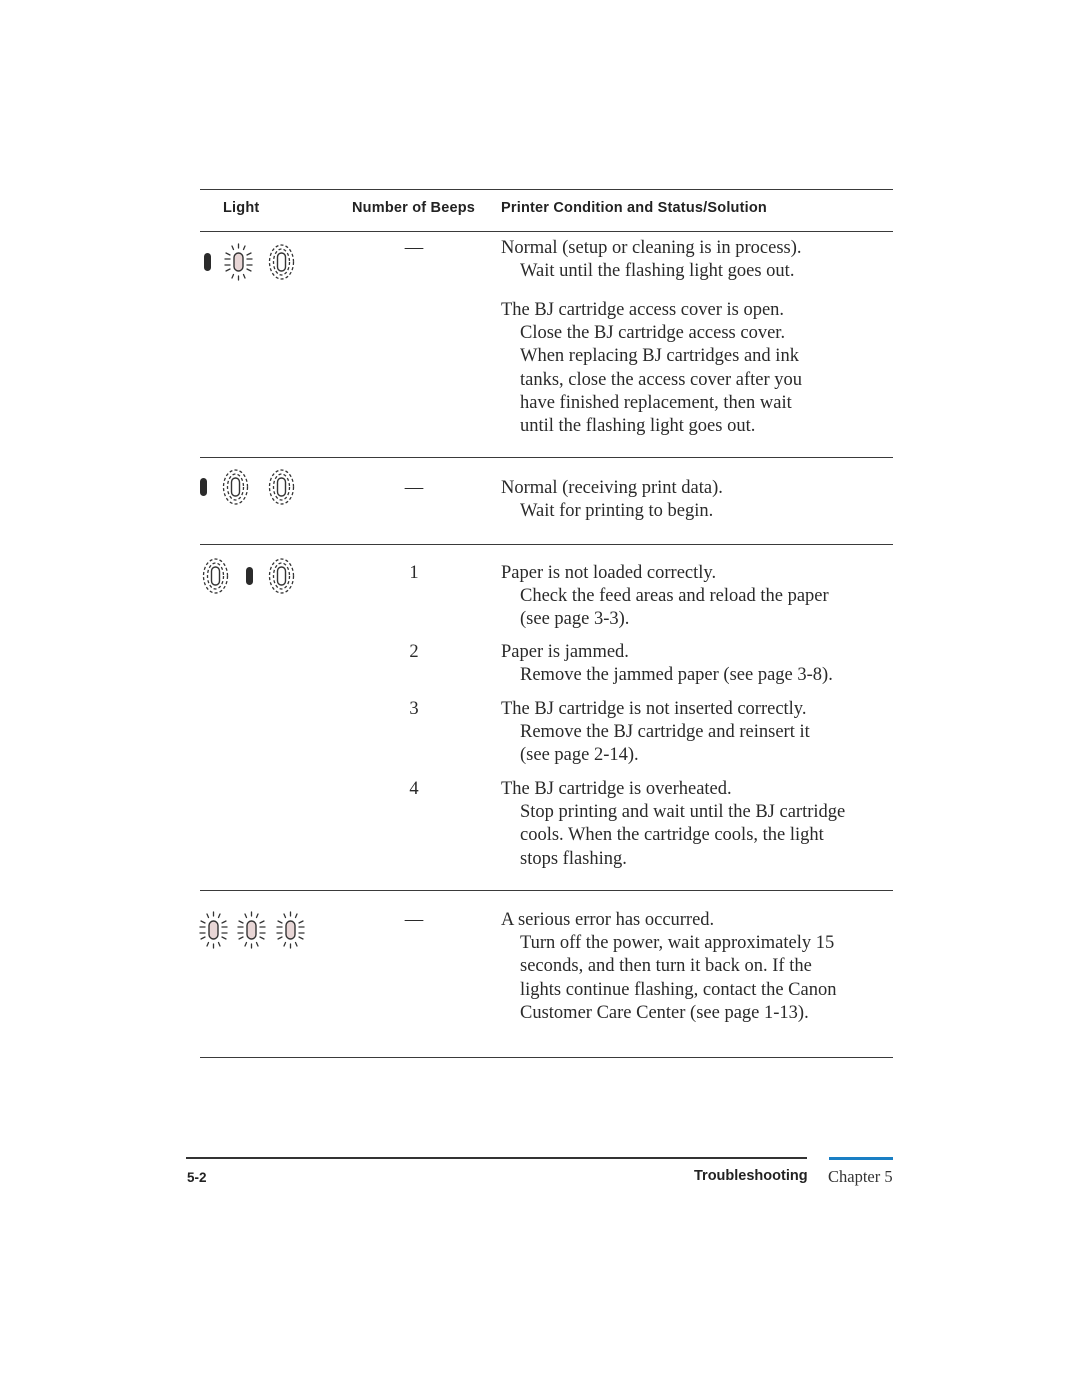 The height and width of the screenshot is (1397, 1080). Describe the element at coordinates (575, 619) in the screenshot. I see `solution-line: (see page 3-3).` at that location.